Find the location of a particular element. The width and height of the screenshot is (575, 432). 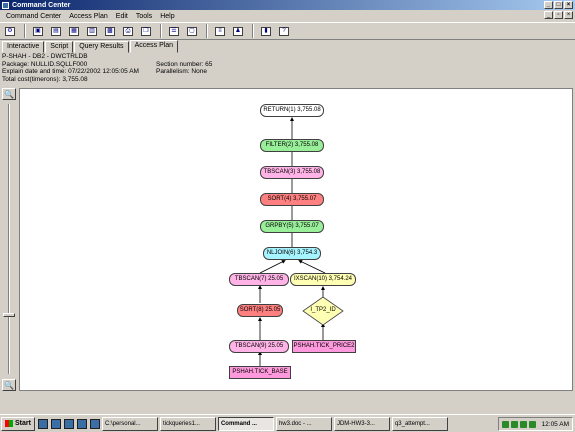

help-icon: ? is located at coordinates (284, 31).